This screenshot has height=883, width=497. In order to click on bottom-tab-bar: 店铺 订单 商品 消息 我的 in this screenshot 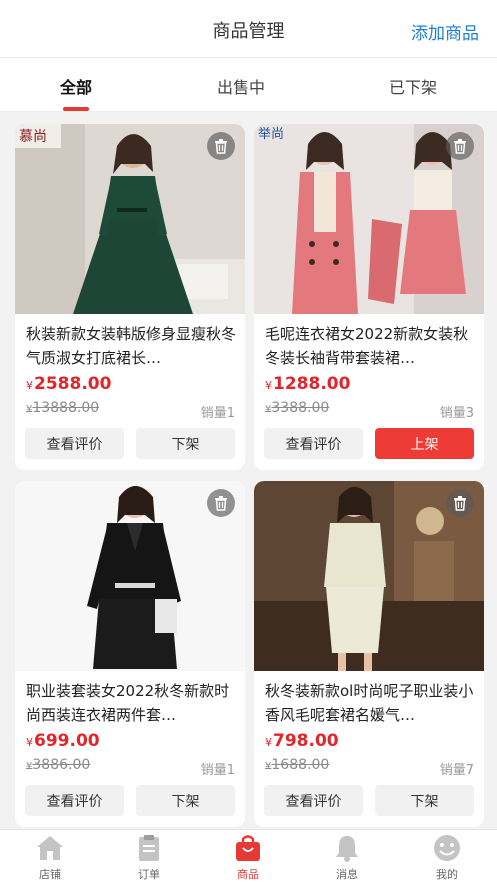, I will do `click(248, 856)`.